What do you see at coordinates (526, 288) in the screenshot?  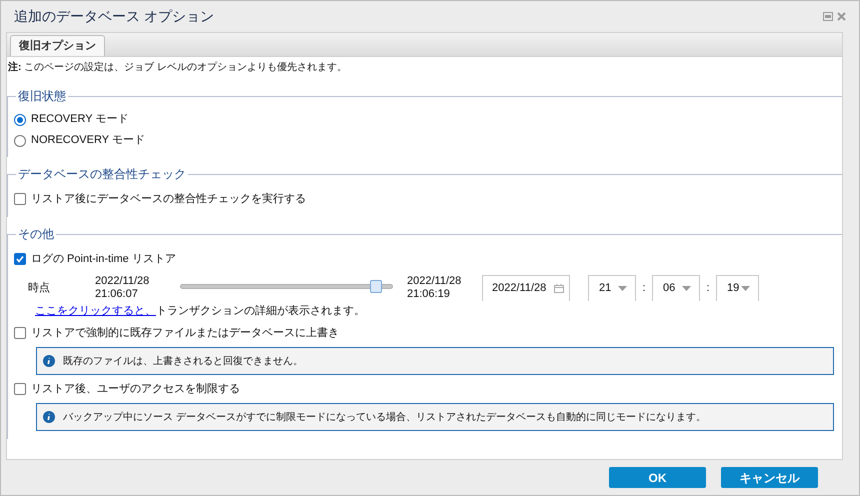 I see `date-field: 2022/11/28` at bounding box center [526, 288].